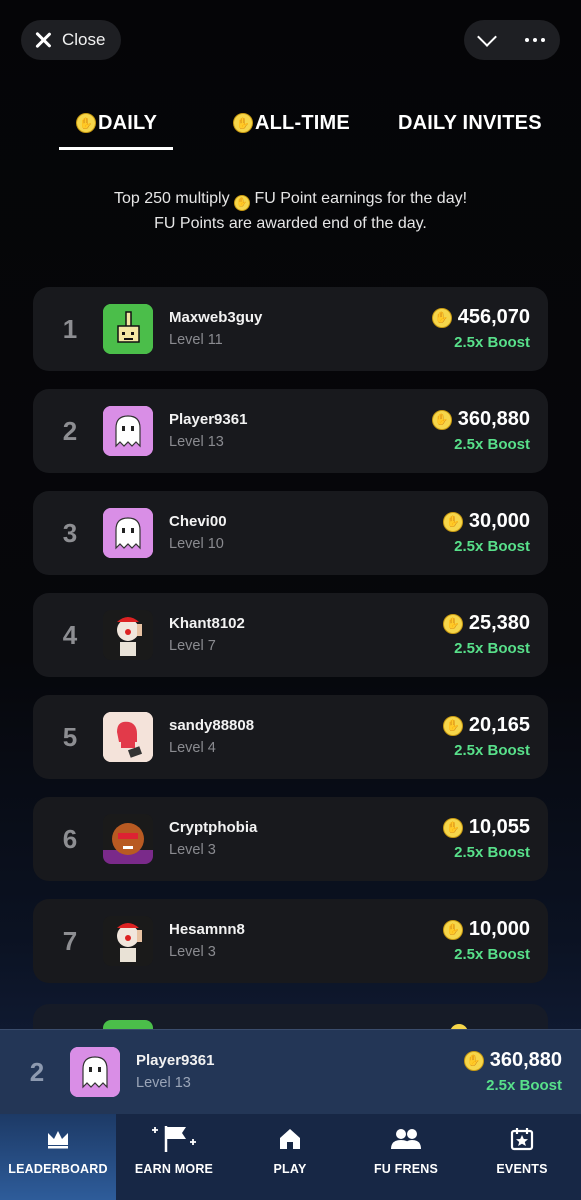 This screenshot has width=581, height=1200. I want to click on pixel-hand-icon, so click(128, 329).